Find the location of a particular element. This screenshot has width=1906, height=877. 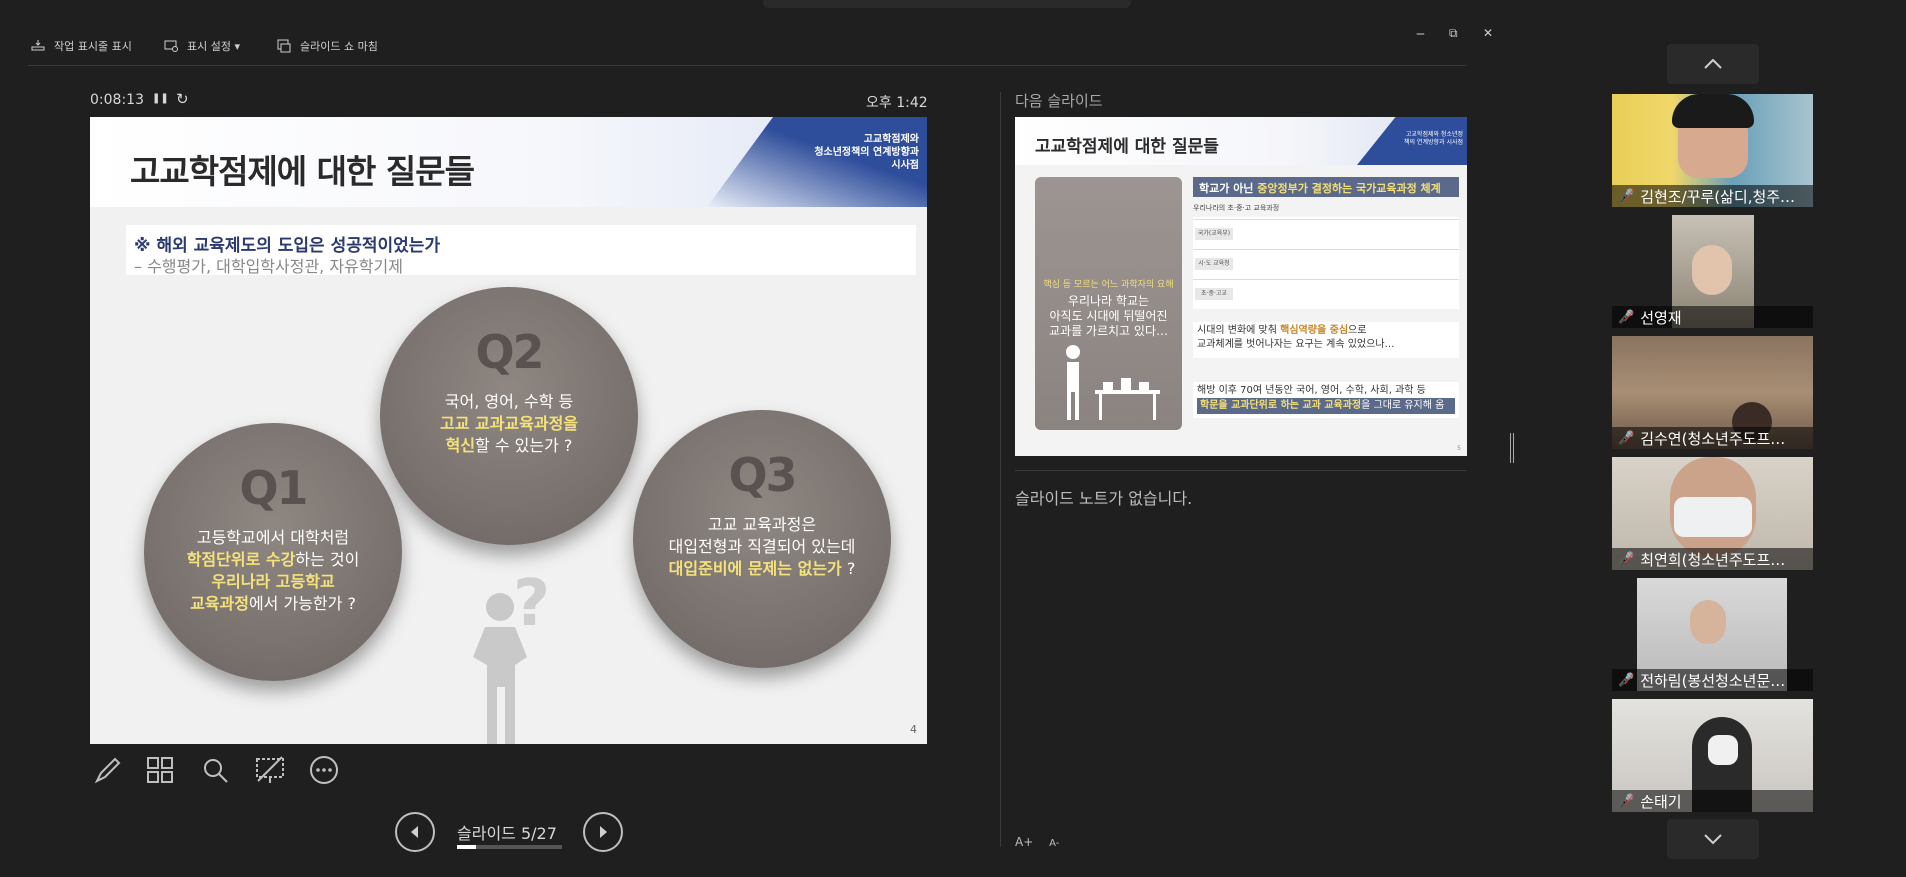

q2-highlight: 혁신 is located at coordinates (460, 445).